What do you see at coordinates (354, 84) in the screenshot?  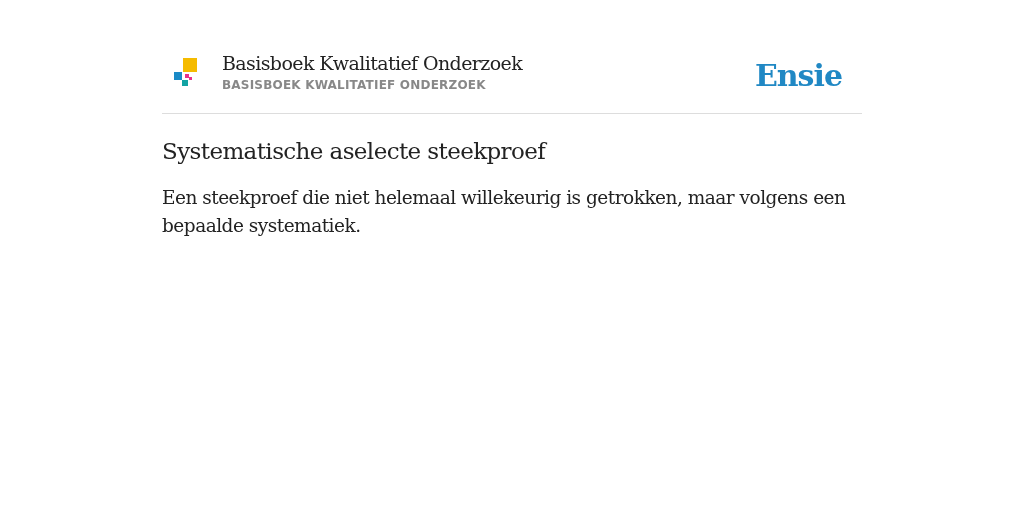 I see `book-subtitle: BASISBOEK KWALITATIEF ONDERZOEK` at bounding box center [354, 84].